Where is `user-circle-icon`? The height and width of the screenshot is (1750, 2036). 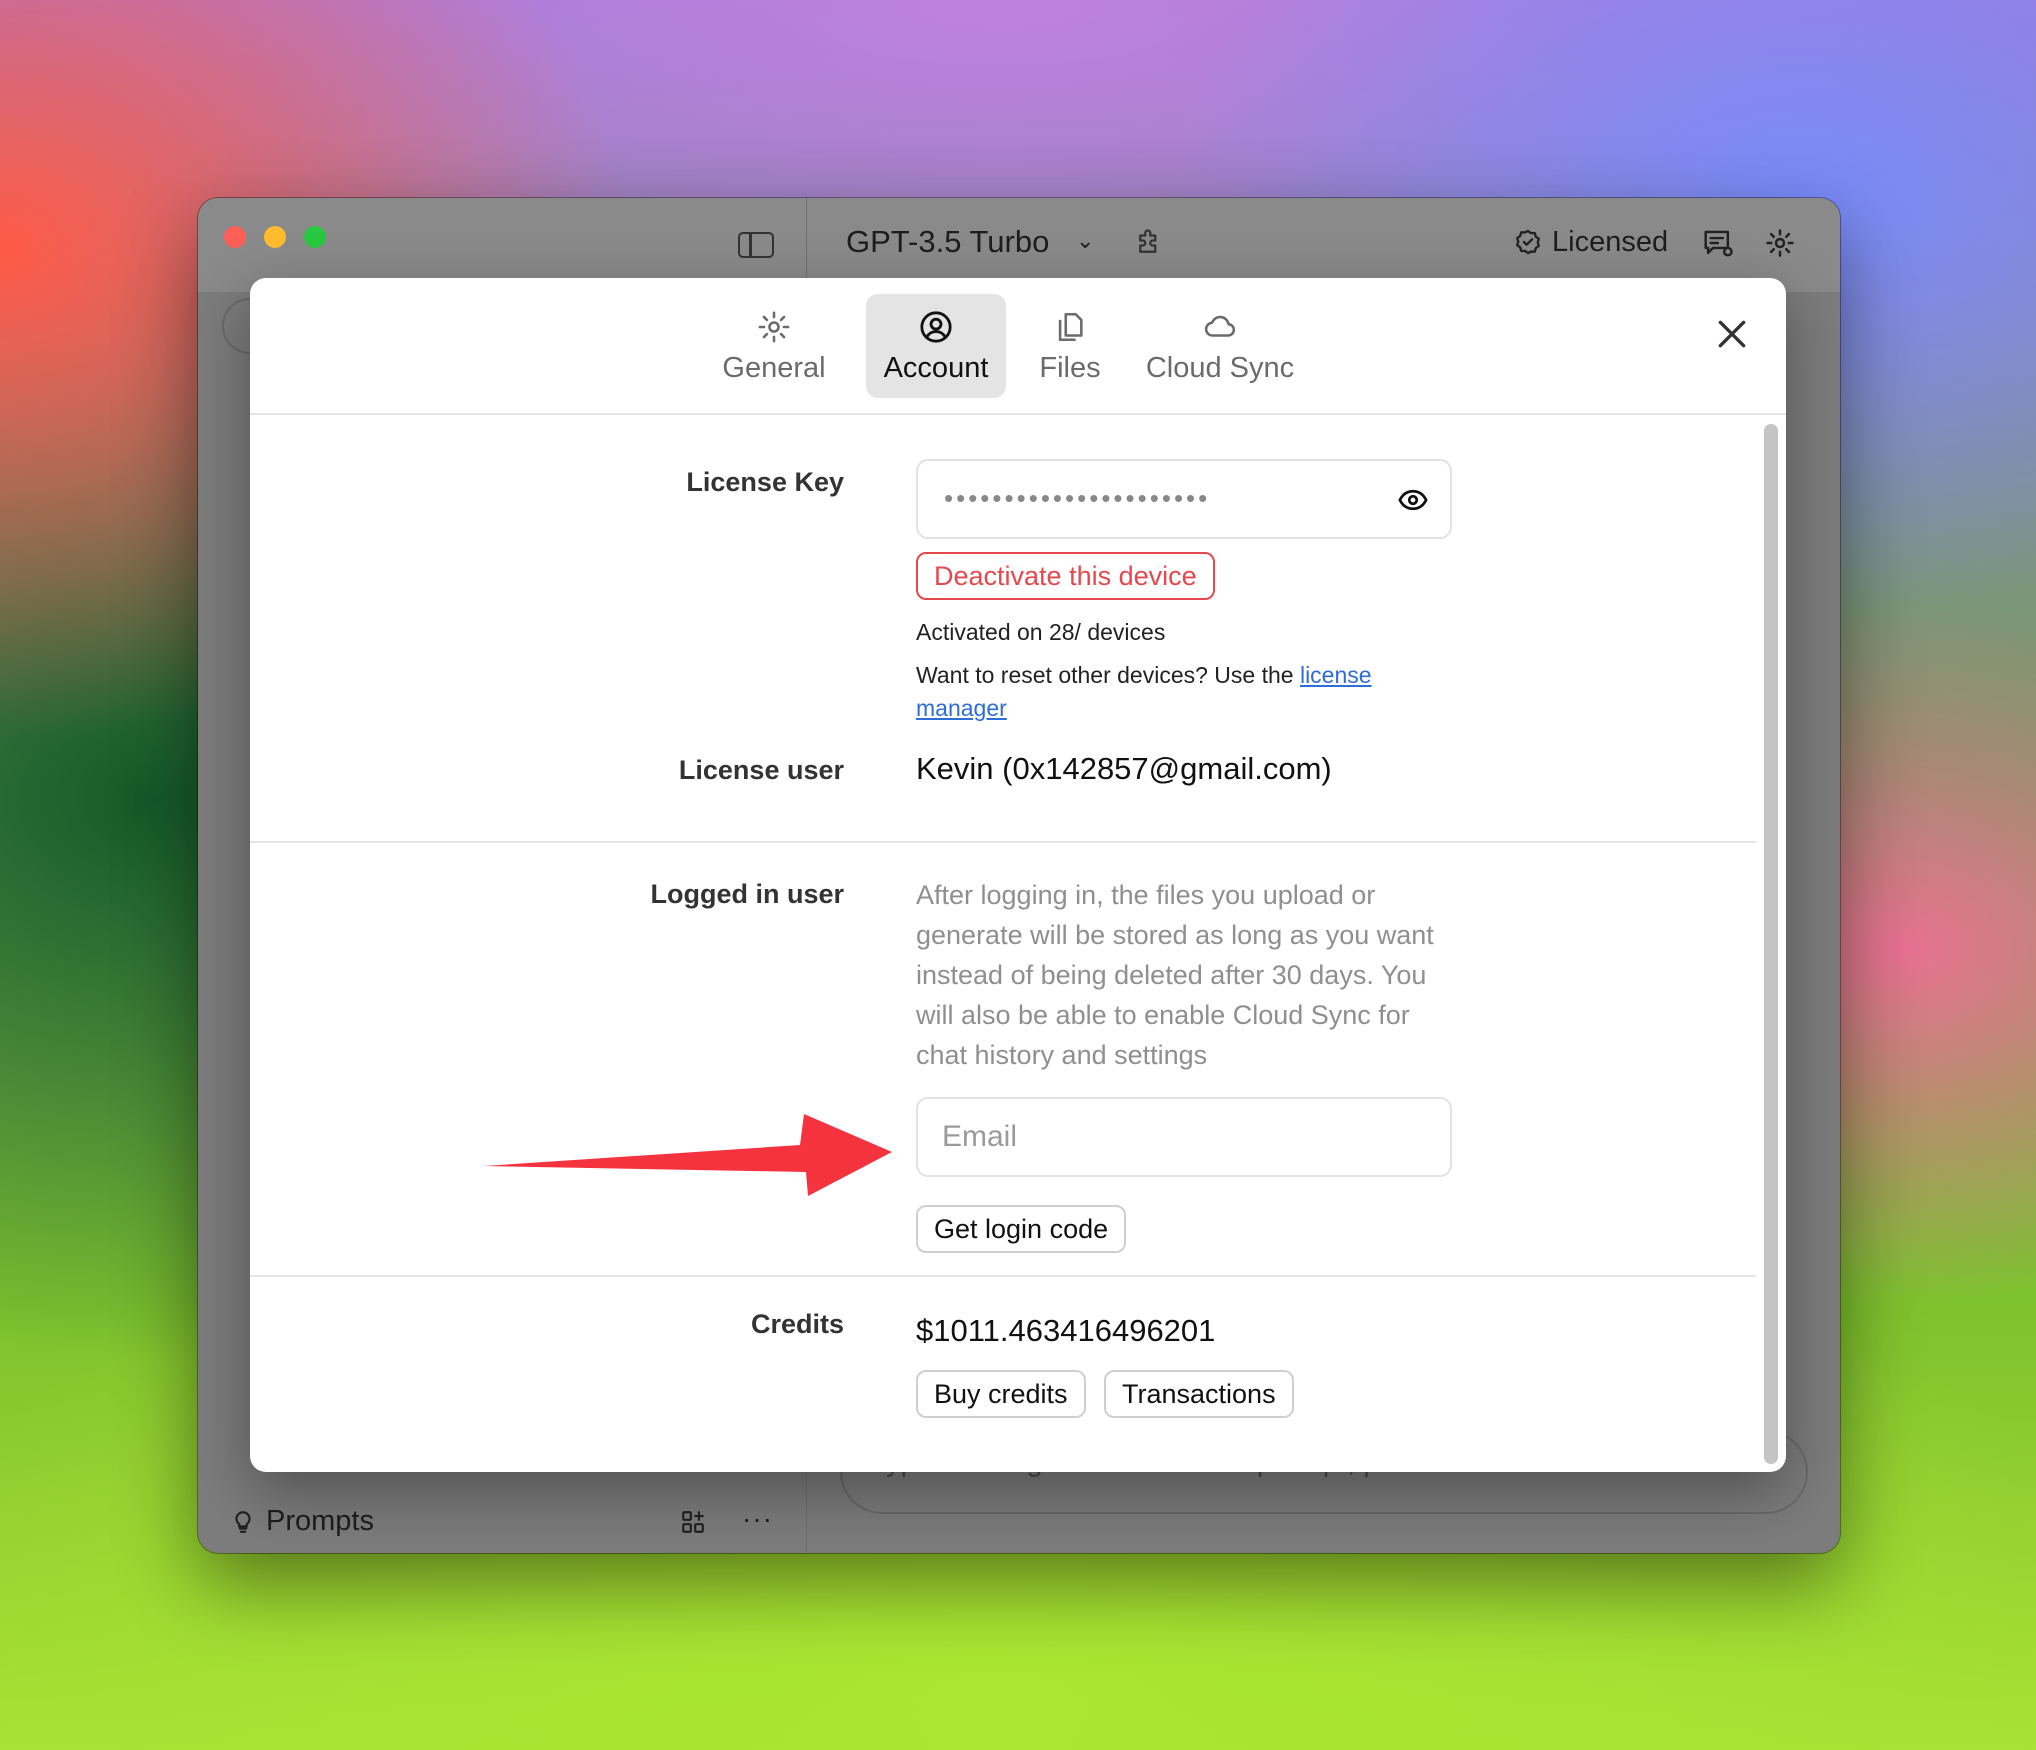 user-circle-icon is located at coordinates (936, 327).